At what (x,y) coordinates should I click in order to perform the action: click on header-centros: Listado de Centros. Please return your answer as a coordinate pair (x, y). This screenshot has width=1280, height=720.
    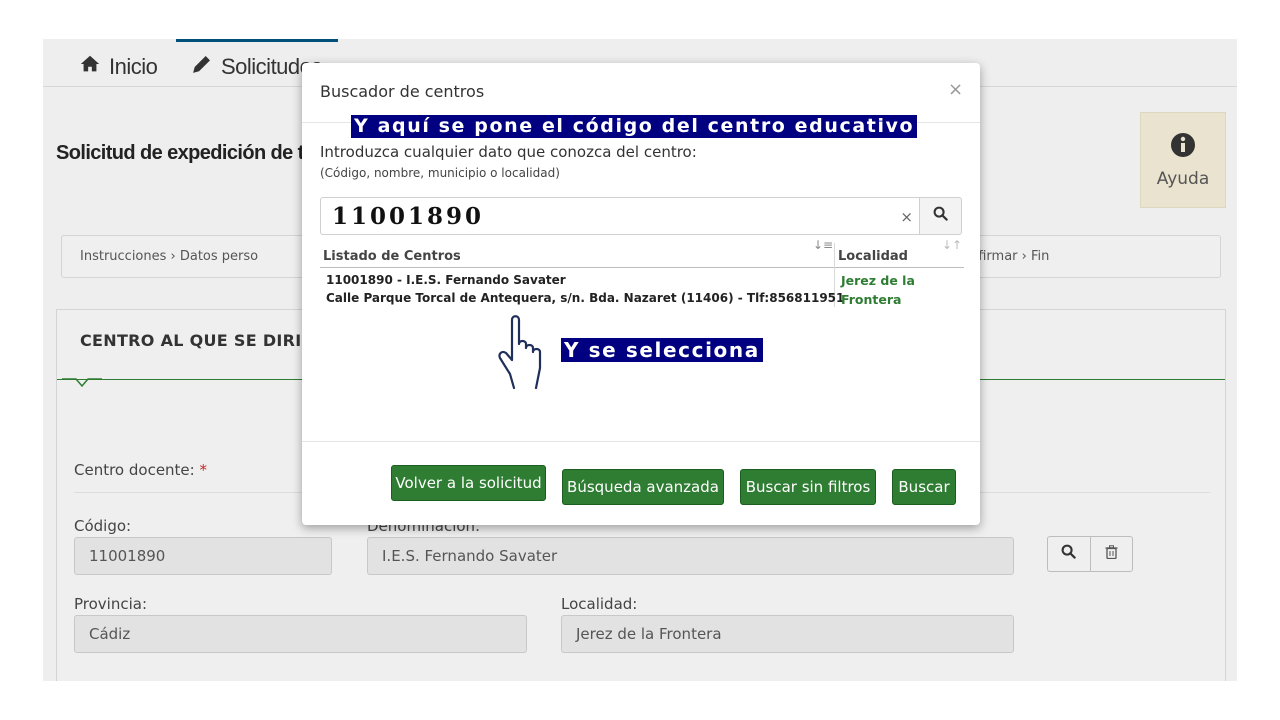
    Looking at the image, I should click on (392, 256).